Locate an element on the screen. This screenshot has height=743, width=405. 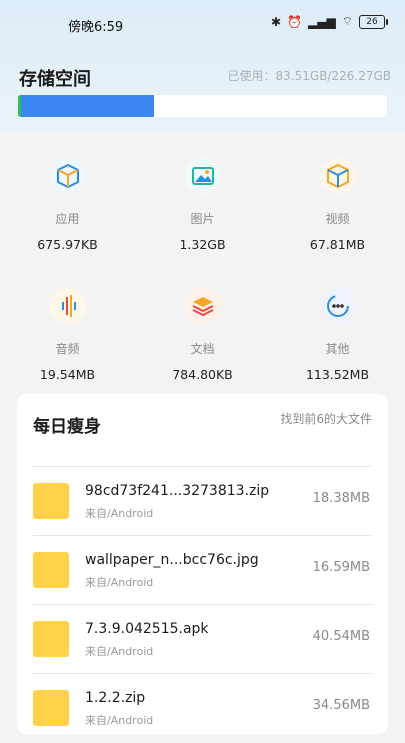
category-document: 文档 784.80KB is located at coordinates (202, 335).